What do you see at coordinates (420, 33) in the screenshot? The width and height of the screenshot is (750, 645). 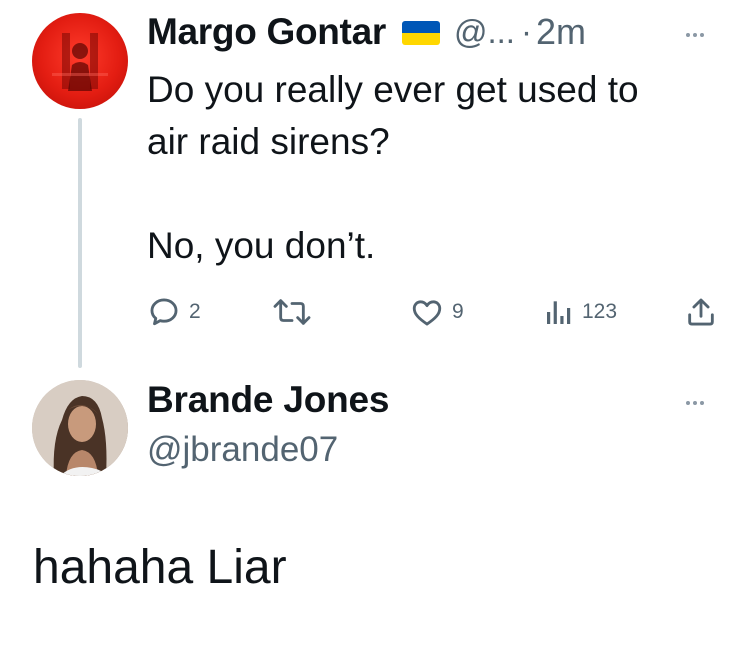 I see `ukraine-flag-icon` at bounding box center [420, 33].